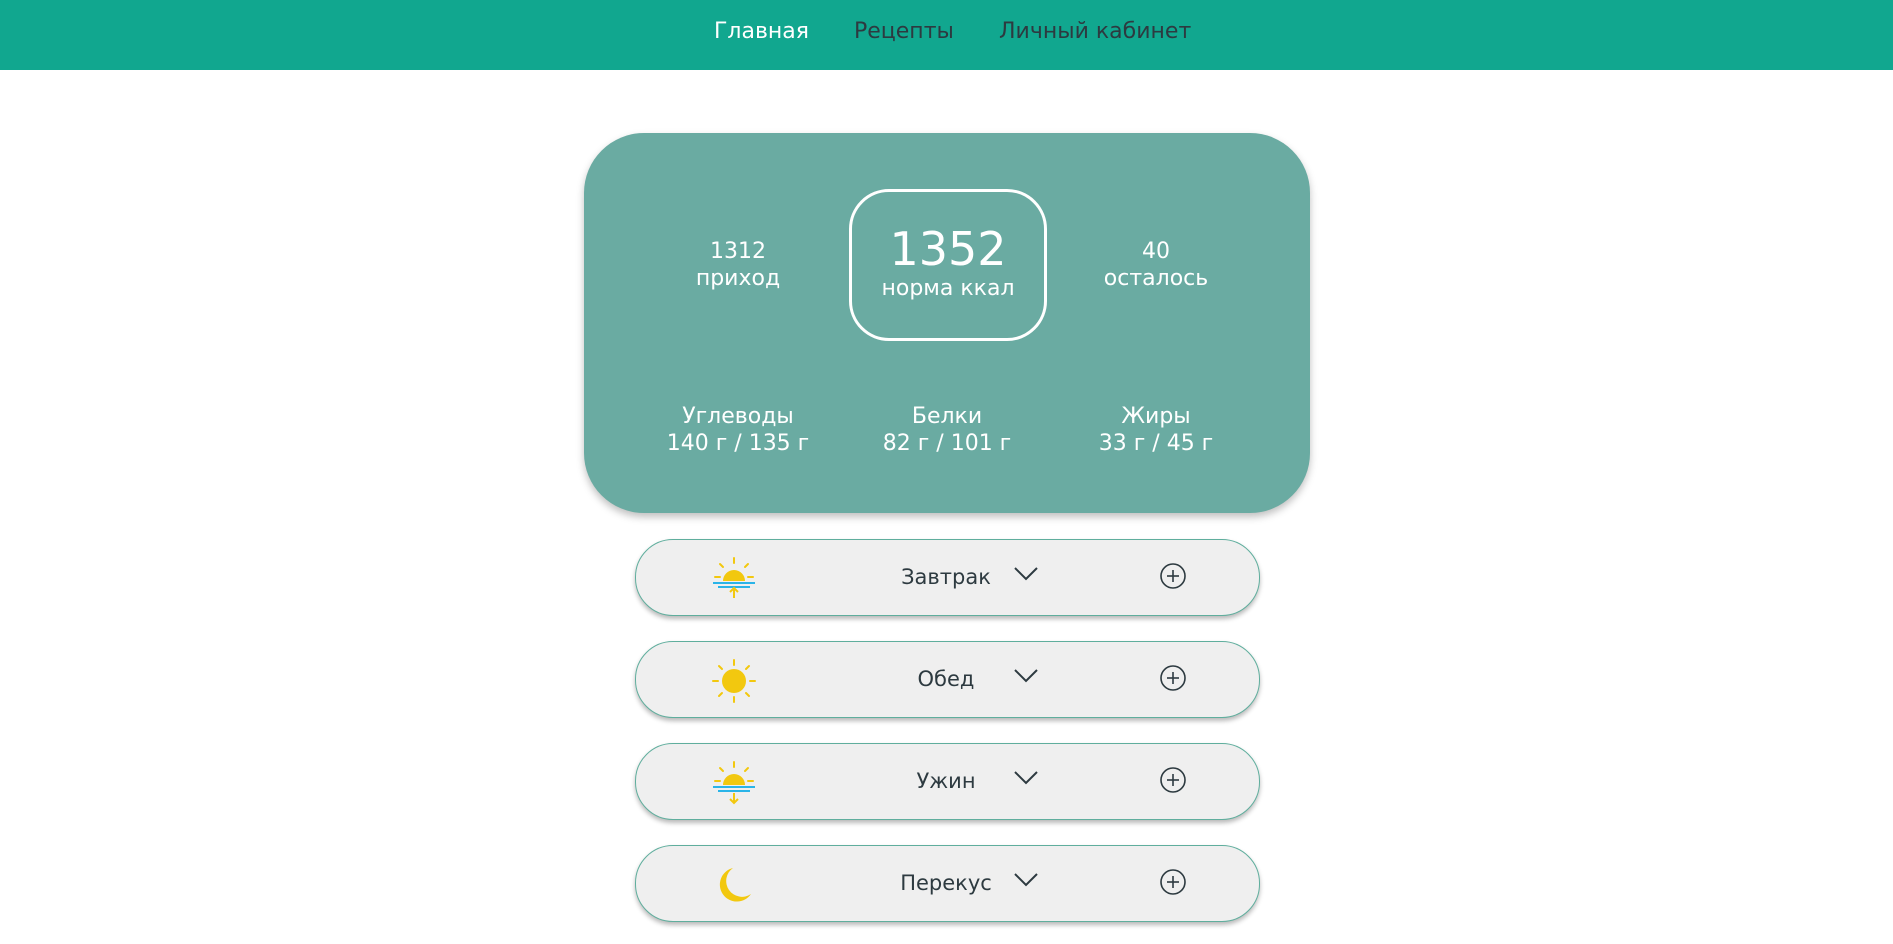 This screenshot has width=1893, height=944. I want to click on intake-value: 1312, so click(738, 251).